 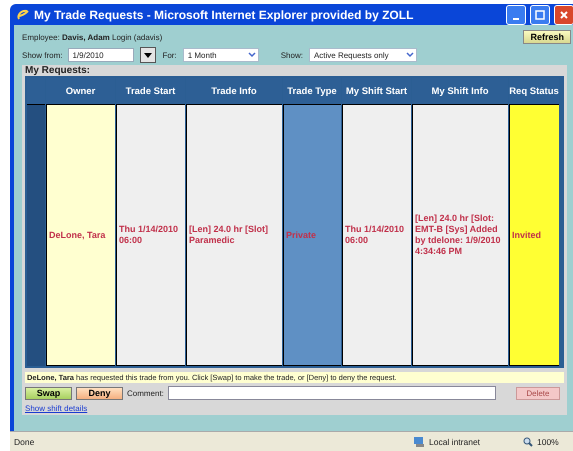 I want to click on window-title: My Trade Requests - Microsoft Internet Explorer provided by ZOLL, so click(x=224, y=15).